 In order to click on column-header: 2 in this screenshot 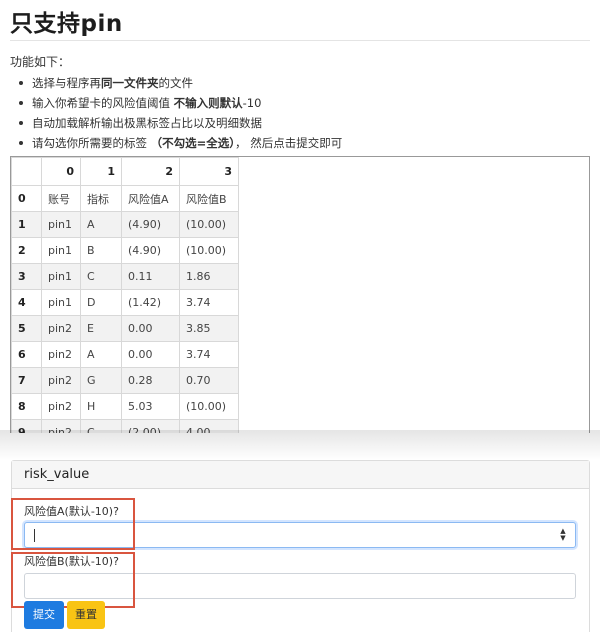, I will do `click(150, 171)`.